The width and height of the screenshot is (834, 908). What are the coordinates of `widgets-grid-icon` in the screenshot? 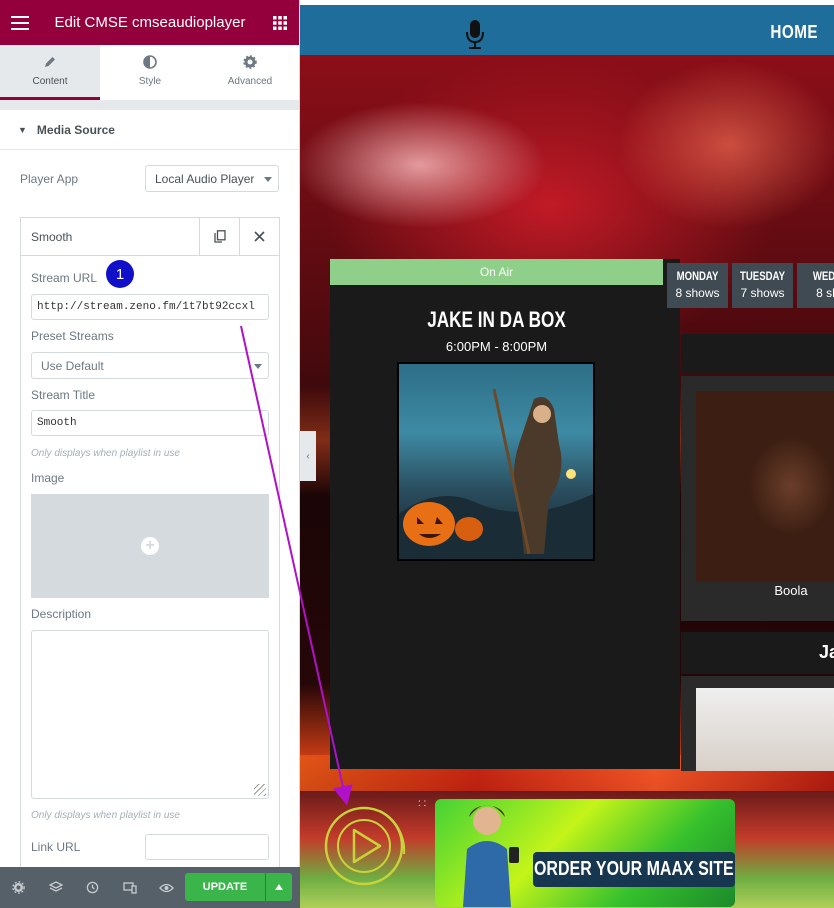 It's located at (279, 22).